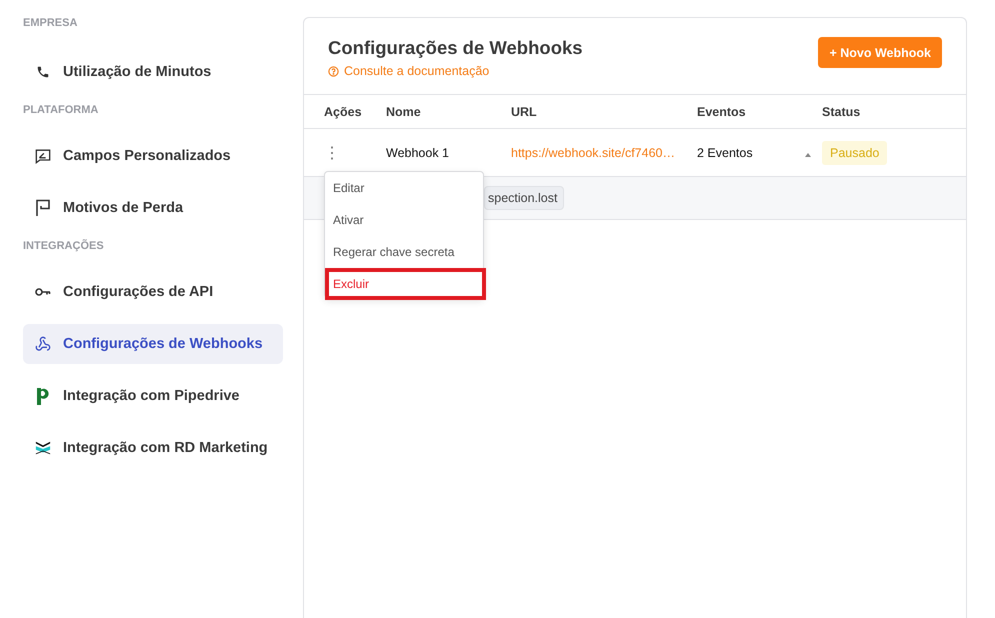 This screenshot has width=995, height=618. I want to click on sidebar-item-label: Configurações de API, so click(138, 292).